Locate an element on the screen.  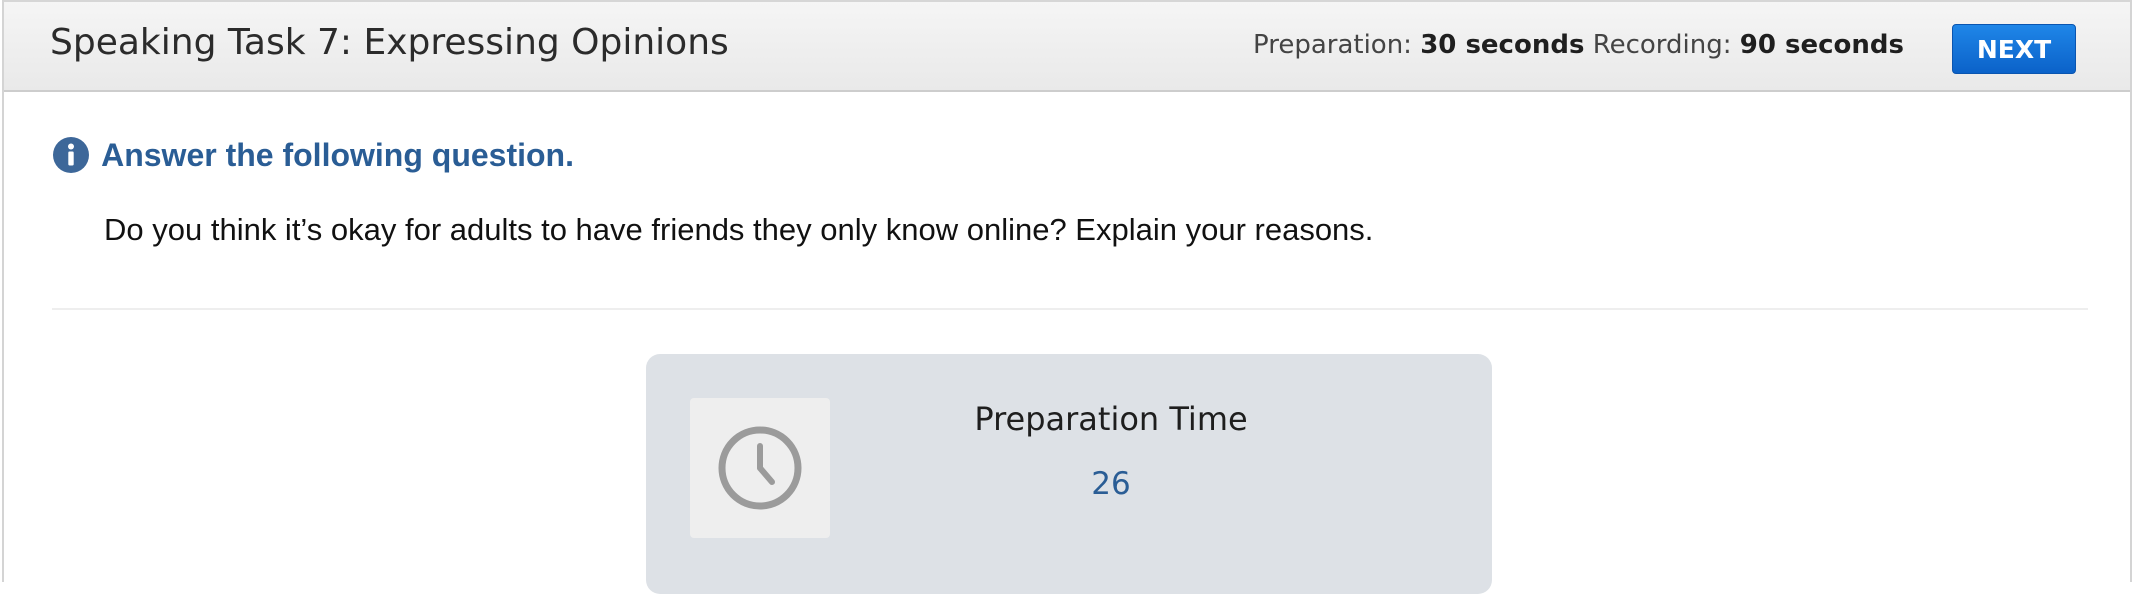
preparation-value: 30 seconds is located at coordinates (1502, 45).